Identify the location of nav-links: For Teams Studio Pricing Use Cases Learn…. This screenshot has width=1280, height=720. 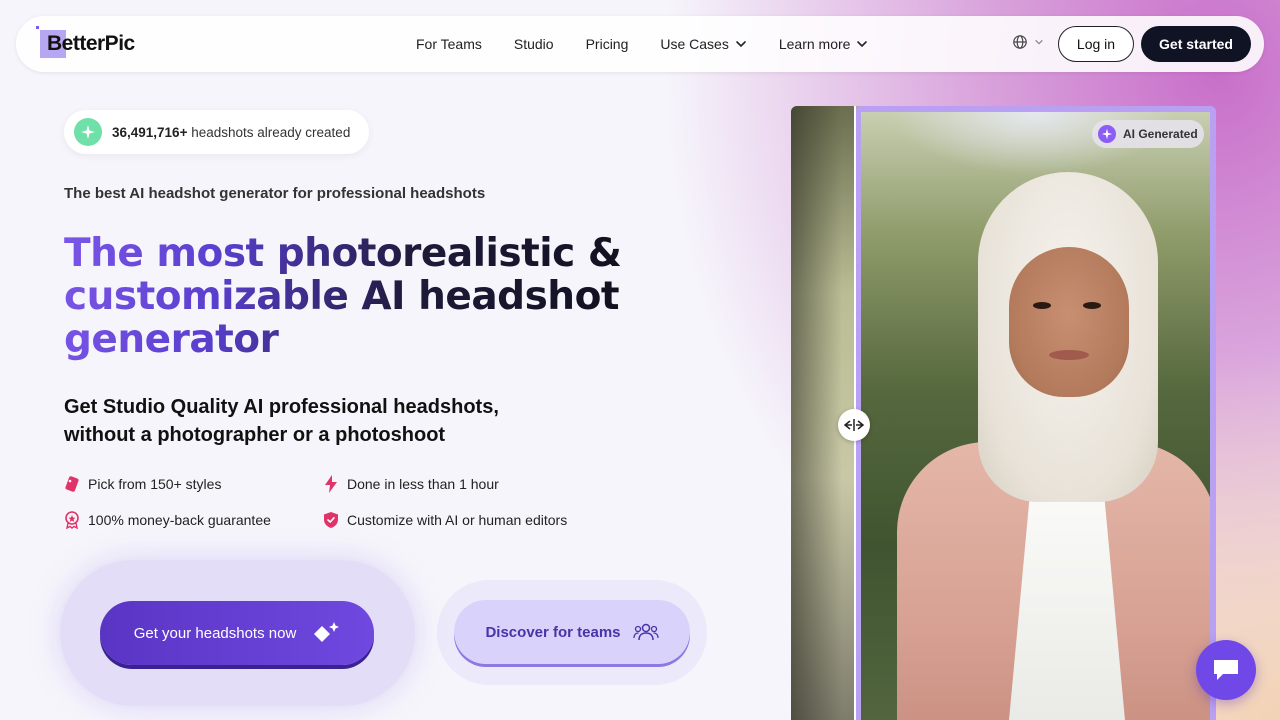
(642, 44).